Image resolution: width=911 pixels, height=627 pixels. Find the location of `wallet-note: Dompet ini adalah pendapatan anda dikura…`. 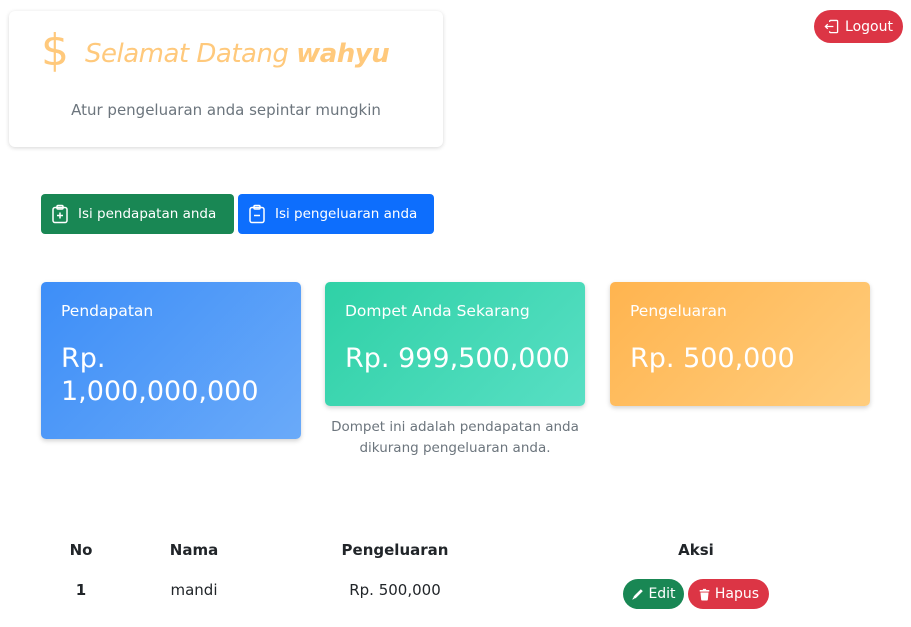

wallet-note: Dompet ini adalah pendapatan anda dikura… is located at coordinates (455, 437).